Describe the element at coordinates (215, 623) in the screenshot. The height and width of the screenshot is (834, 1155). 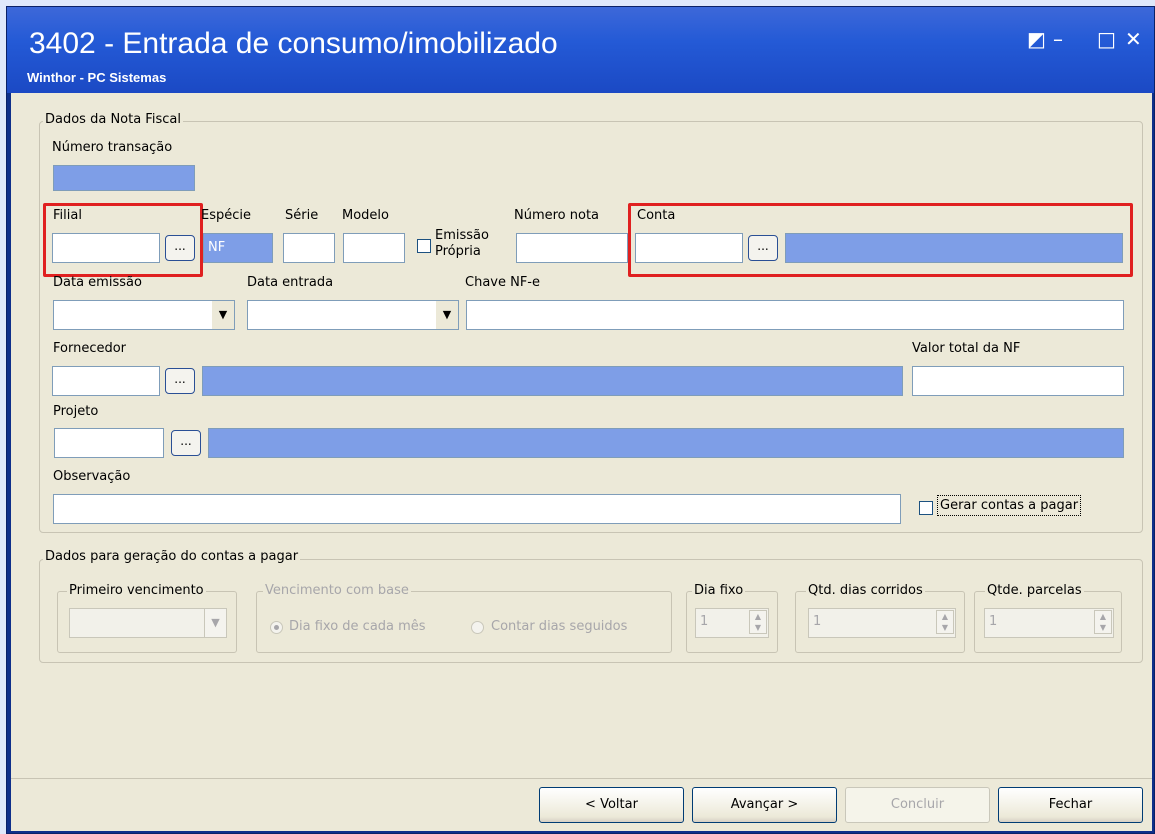
I see `primeiro-vencimento-arrow-icon: ▼` at that location.